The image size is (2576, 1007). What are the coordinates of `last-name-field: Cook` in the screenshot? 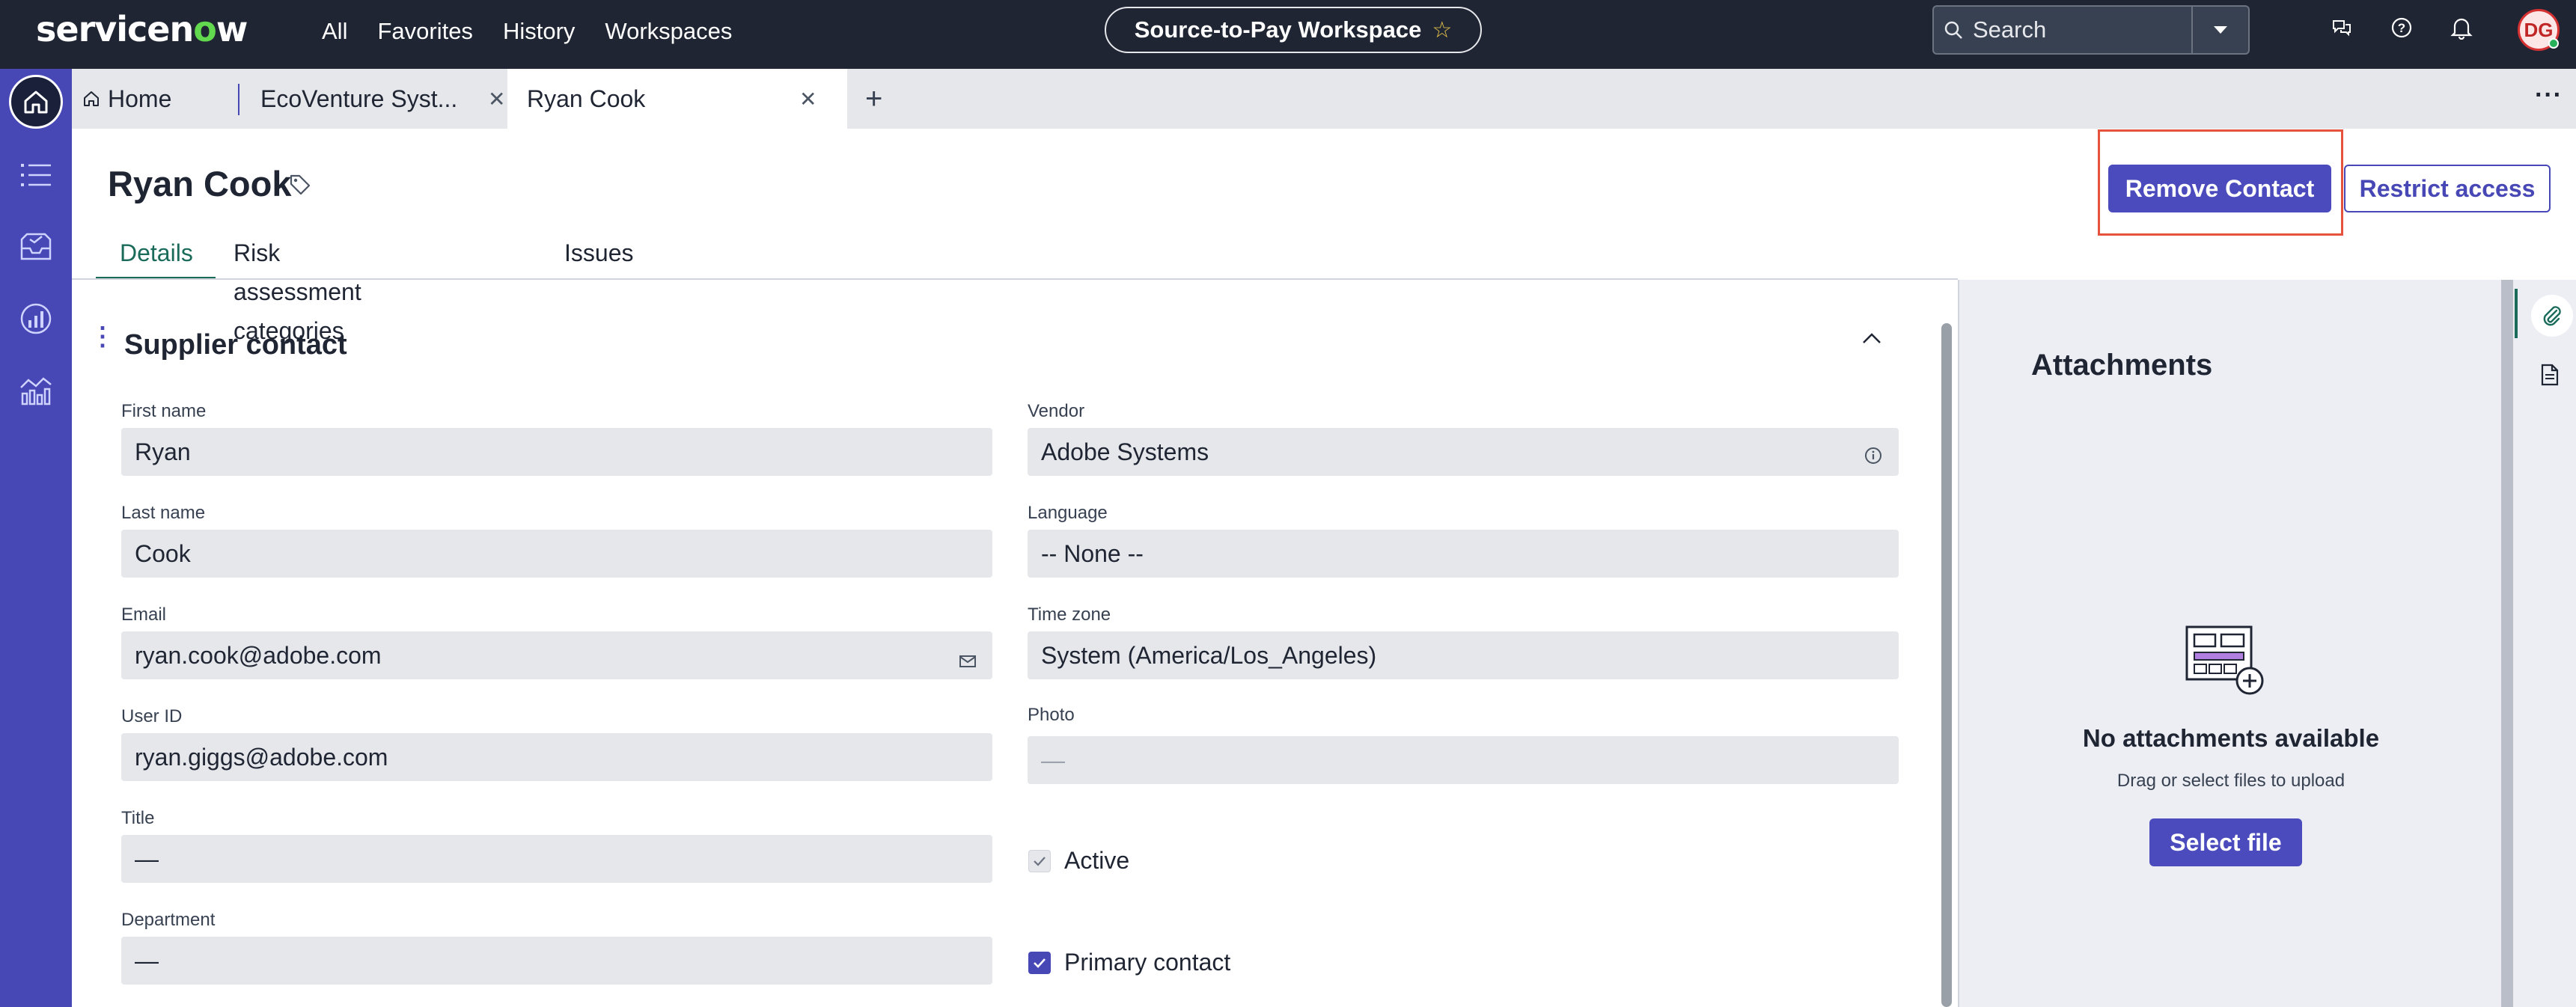 It's located at (556, 554).